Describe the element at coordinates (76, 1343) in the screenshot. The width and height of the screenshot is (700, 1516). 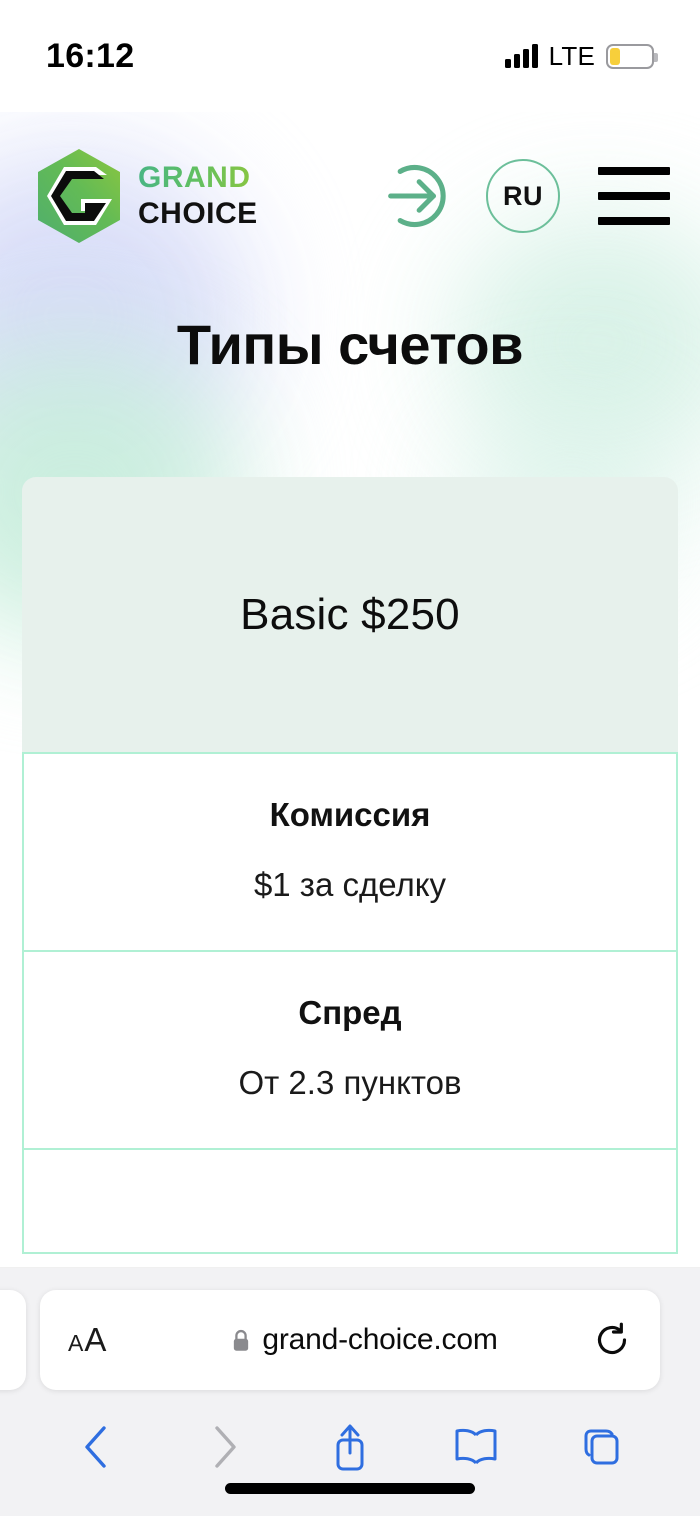
I see `text-size-small-a: A` at that location.